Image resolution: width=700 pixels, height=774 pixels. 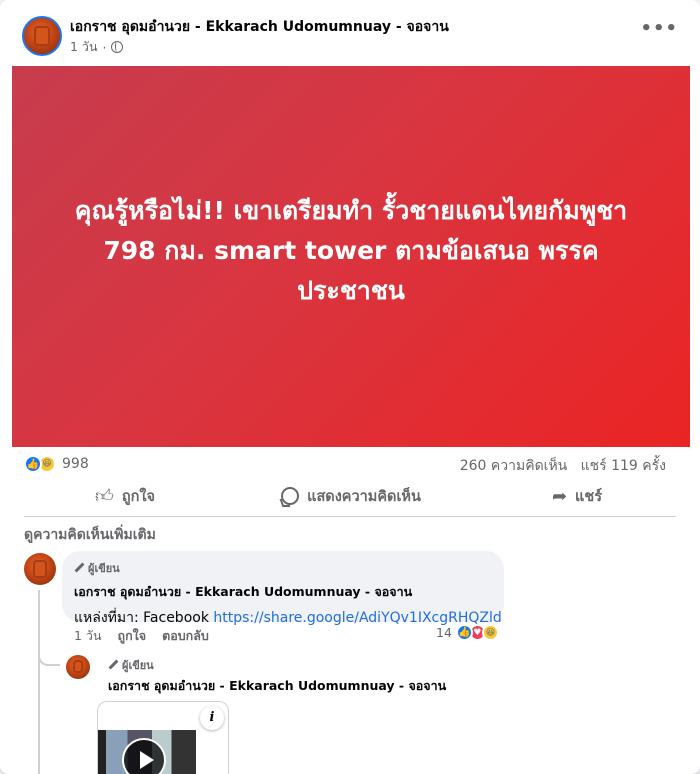 What do you see at coordinates (132, 636) in the screenshot?
I see `comment-like-button: ถูกใจ` at bounding box center [132, 636].